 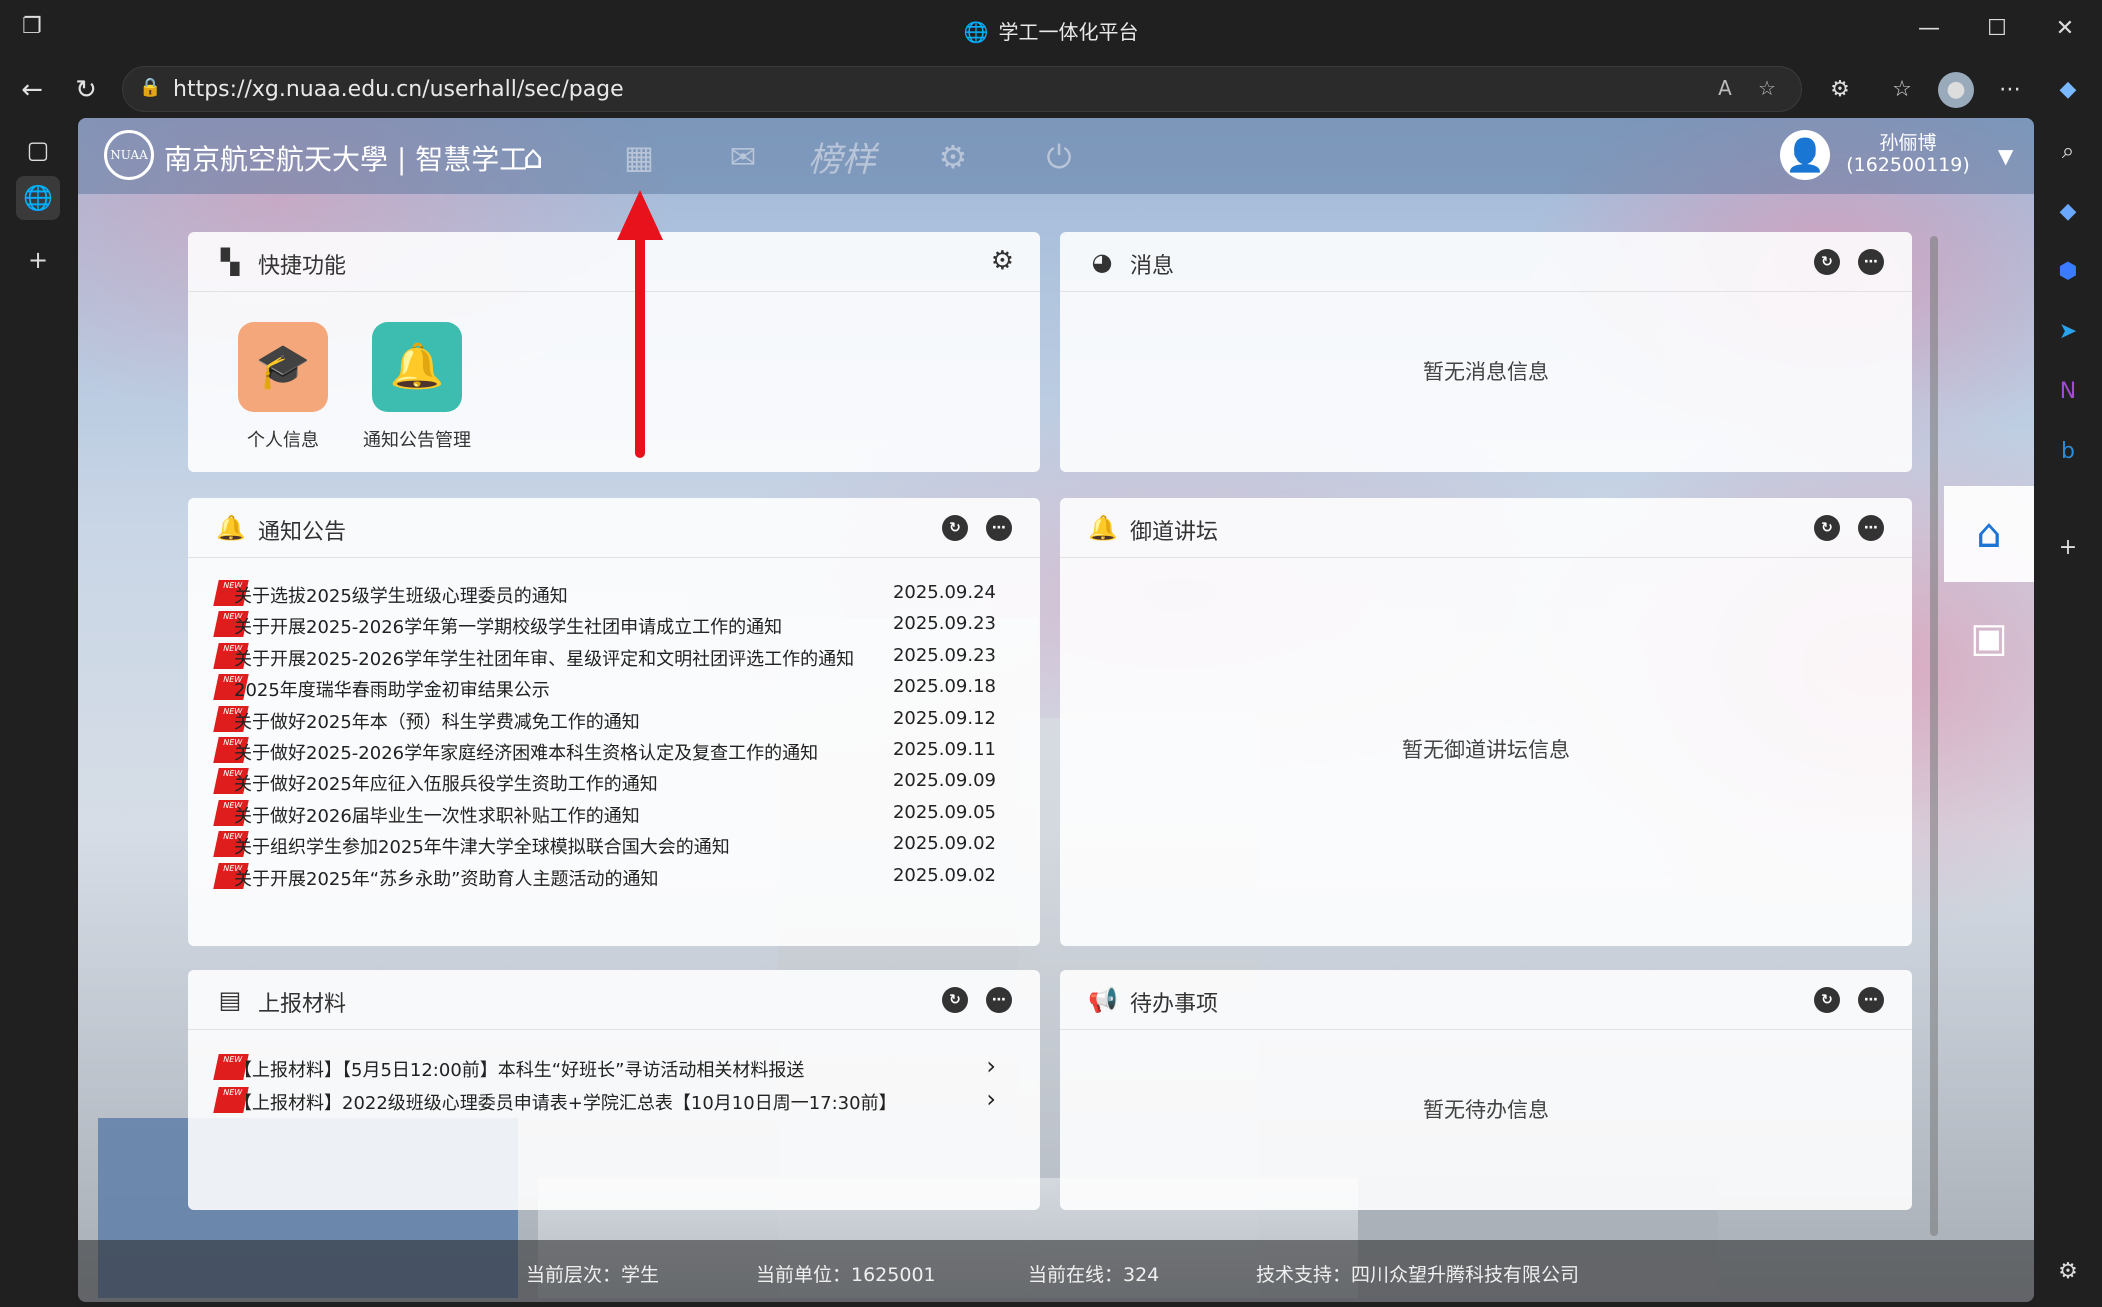 I want to click on notice-title: 关于做好2025年本（预）科生学费减免工作的通知, so click(x=437, y=721).